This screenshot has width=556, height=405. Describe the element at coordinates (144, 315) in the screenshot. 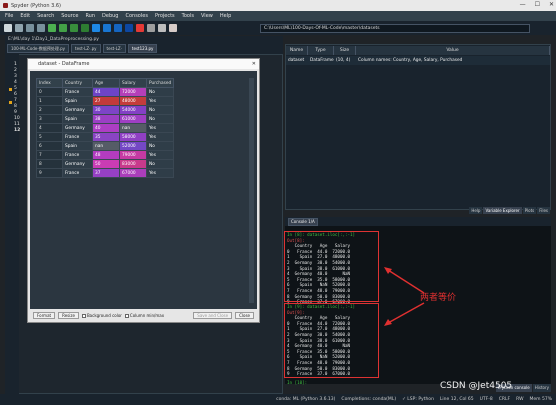

I see `column-minmax-checkbox: Column min/max` at that location.